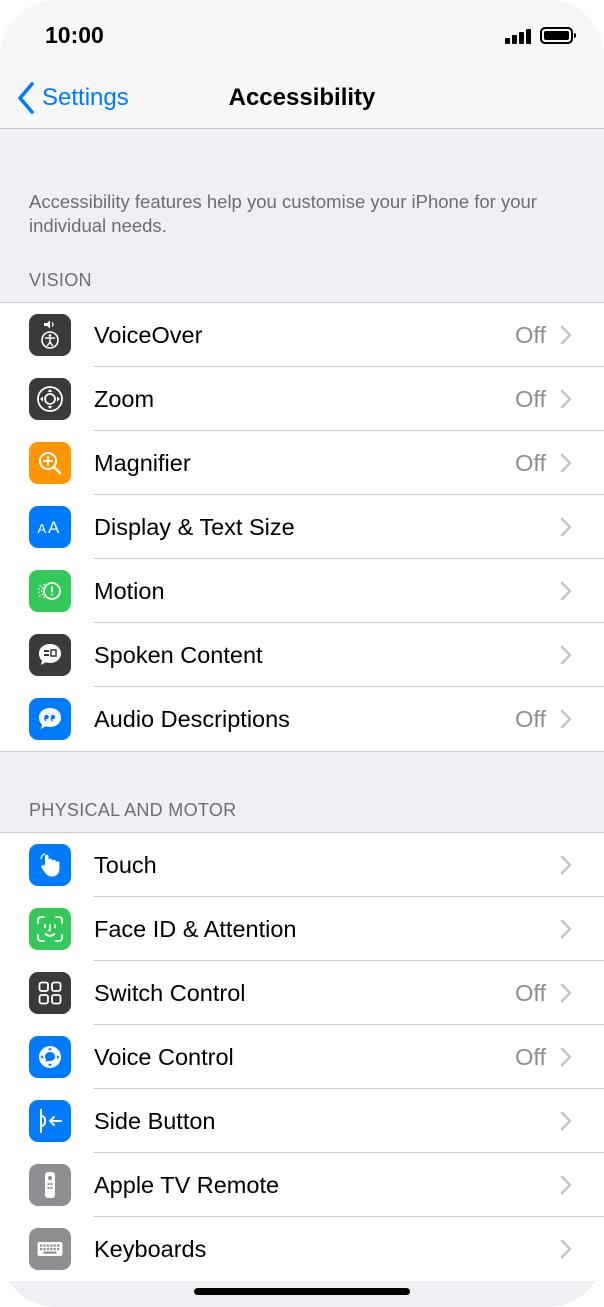  What do you see at coordinates (302, 993) in the screenshot?
I see `row-switch-control: Switch Control Off` at bounding box center [302, 993].